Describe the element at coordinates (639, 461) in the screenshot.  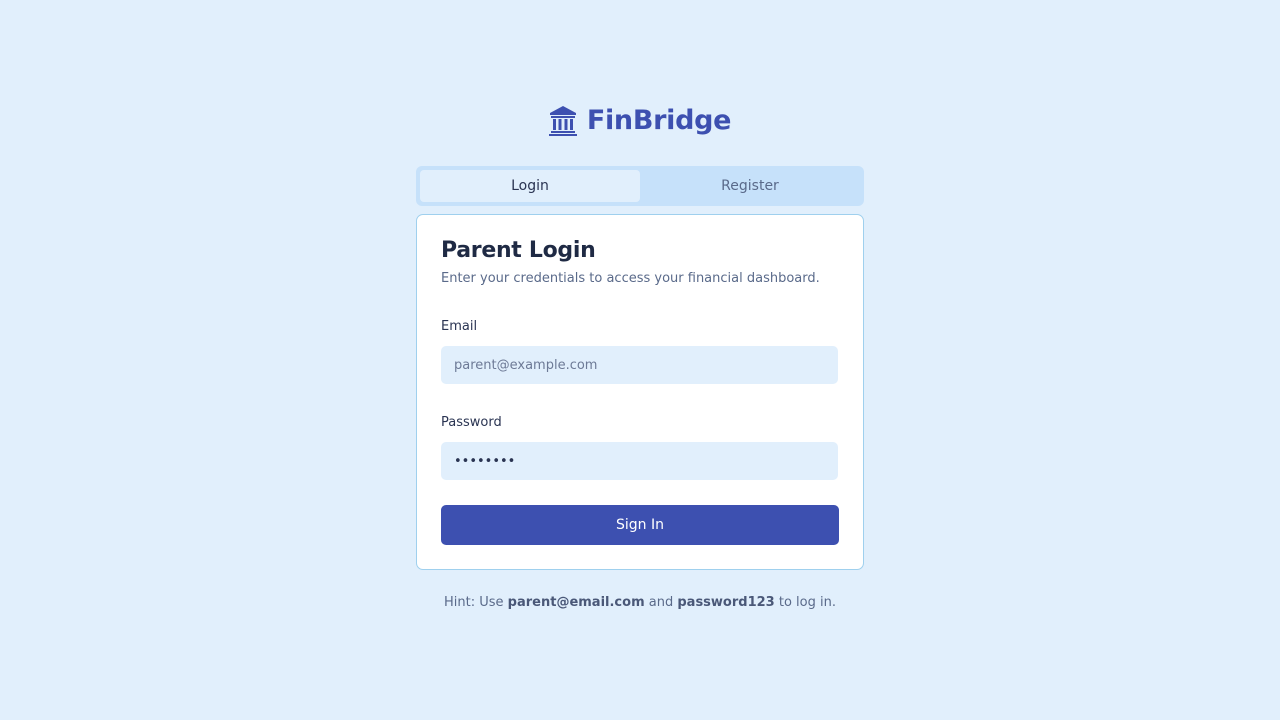
I see `password-field` at that location.